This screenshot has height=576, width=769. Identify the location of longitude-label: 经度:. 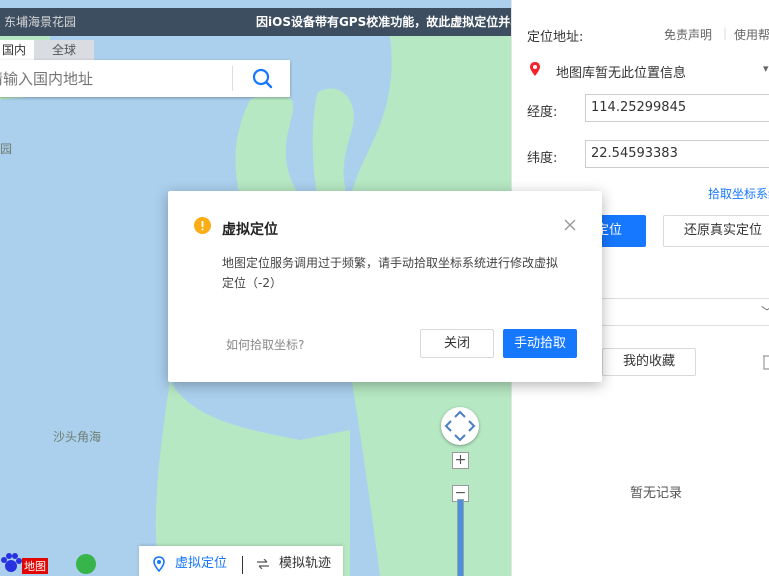
(542, 112).